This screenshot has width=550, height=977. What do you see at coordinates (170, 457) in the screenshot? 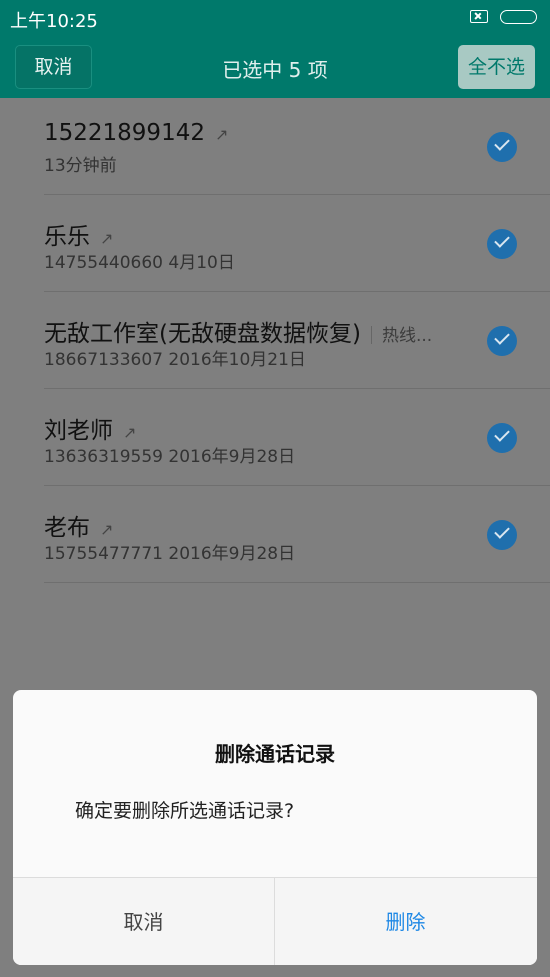
I see `call-detail: 13636319559 2016年9月28日` at bounding box center [170, 457].